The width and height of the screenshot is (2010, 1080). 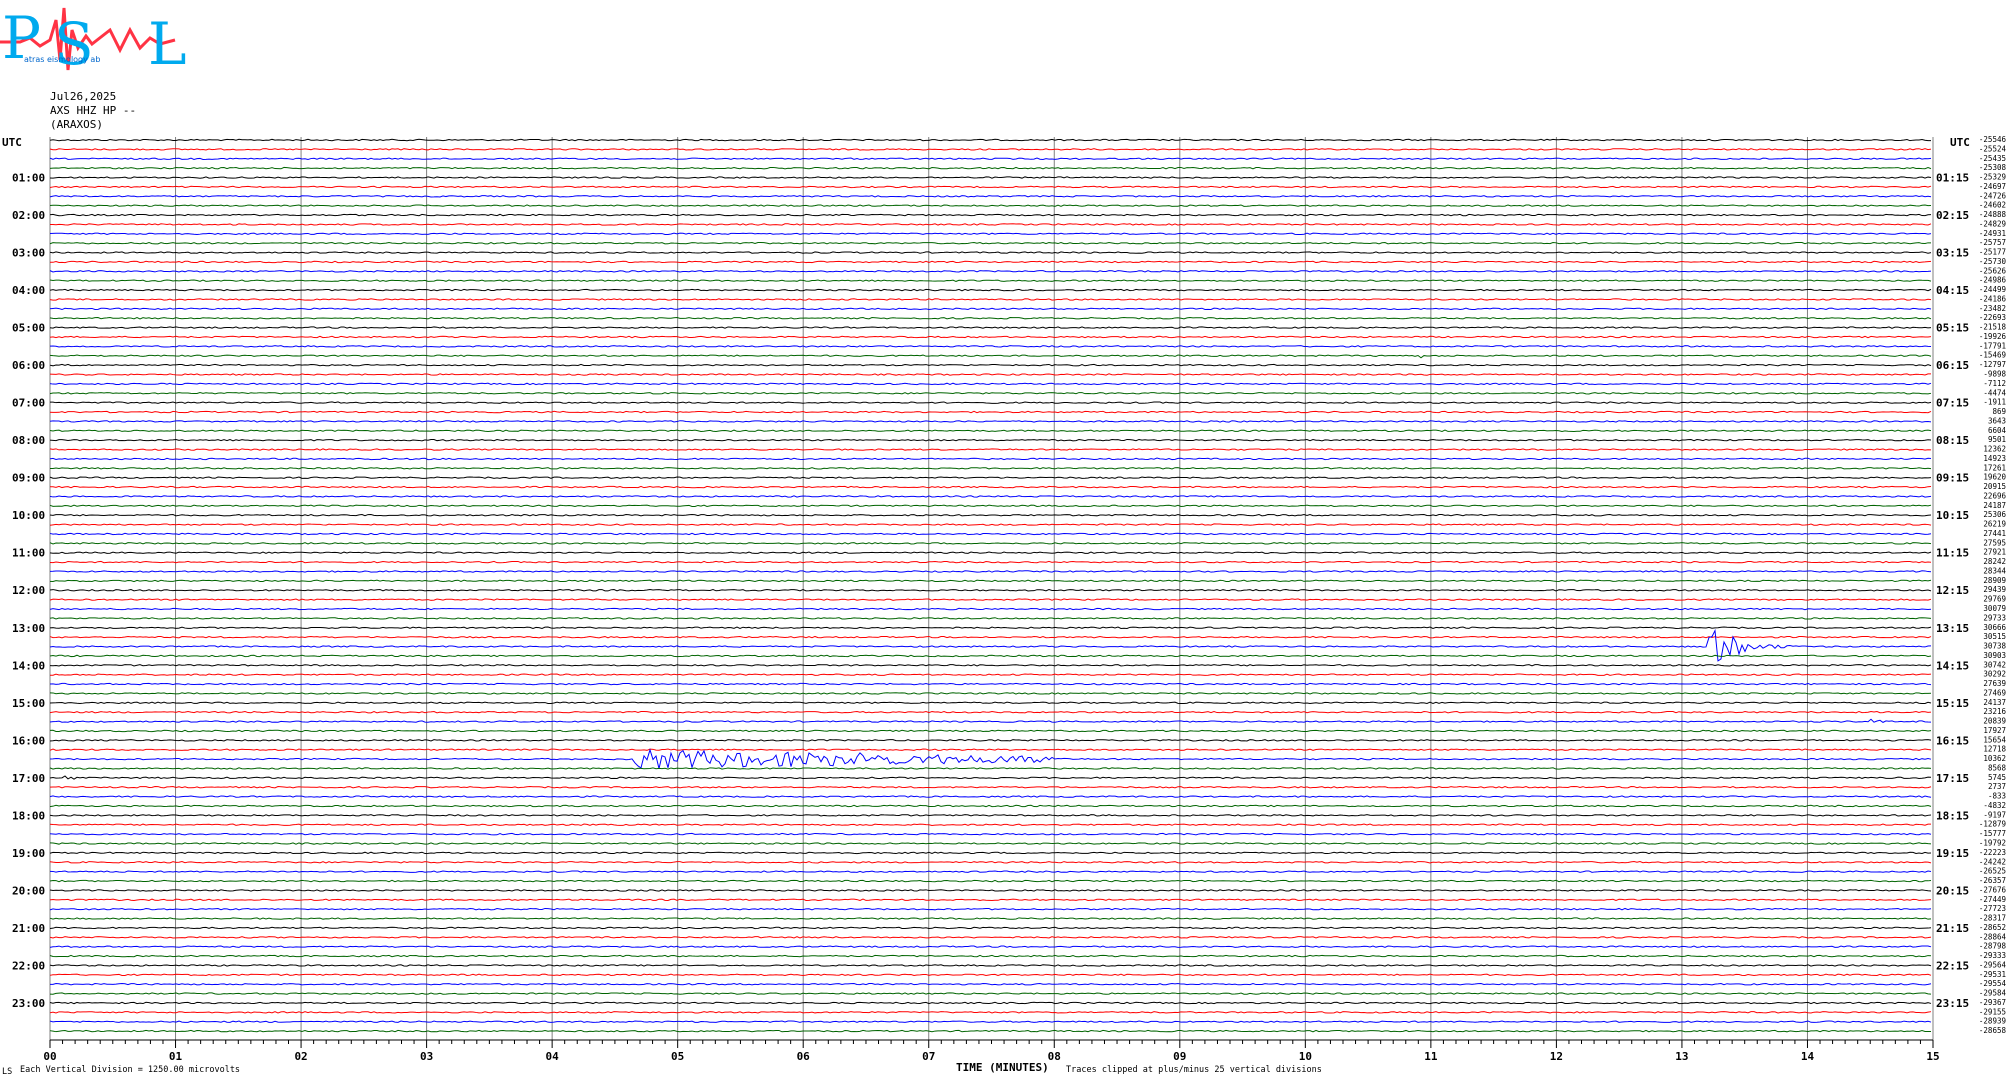 I want to click on trace-value-51: 29733, so click(x=1994, y=617).